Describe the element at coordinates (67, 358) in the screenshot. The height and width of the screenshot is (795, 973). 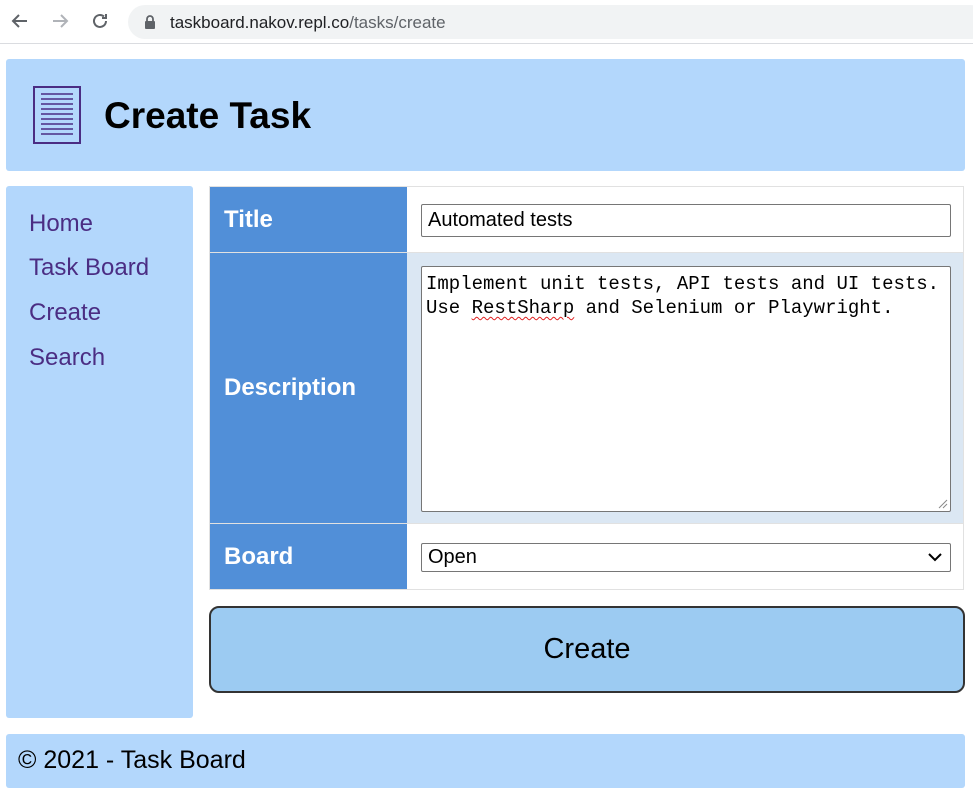
I see `sidebar-item-search: Search` at that location.